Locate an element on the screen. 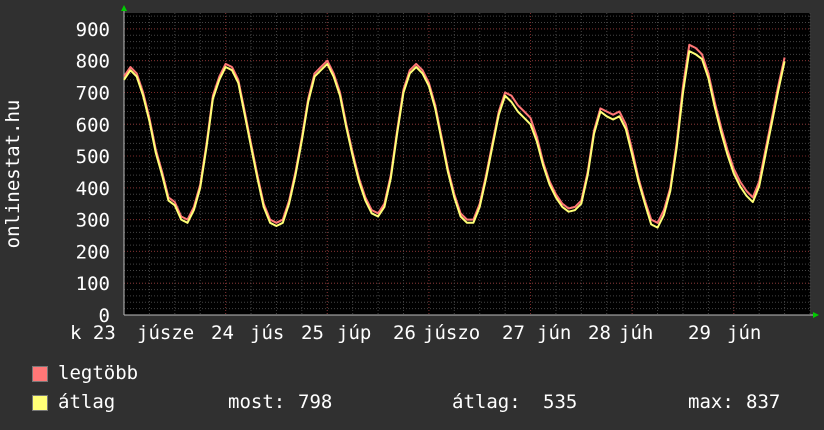 This screenshot has width=824, height=430. x-tick-label: jús is located at coordinates (267, 333).